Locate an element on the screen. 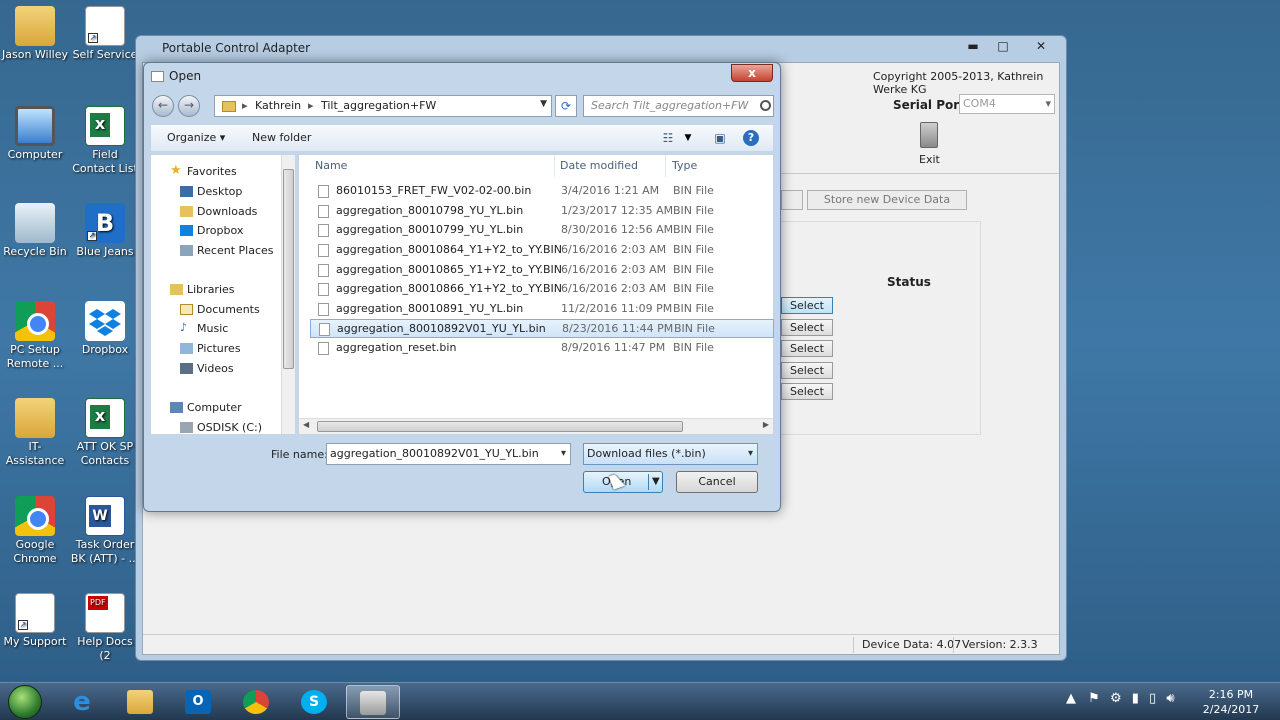 This screenshot has width=1280, height=720. desktop-icon is located at coordinates (186, 191).